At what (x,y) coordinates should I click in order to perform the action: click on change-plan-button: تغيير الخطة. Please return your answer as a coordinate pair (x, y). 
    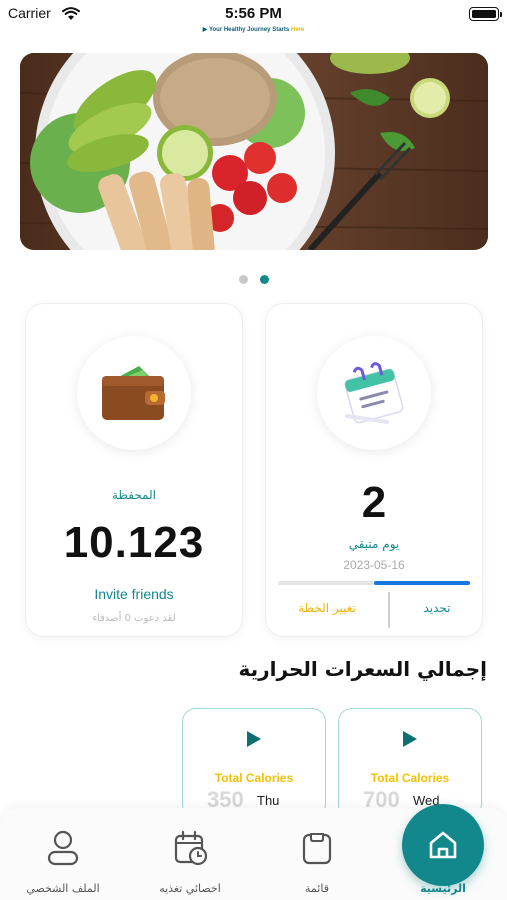
    Looking at the image, I should click on (327, 608).